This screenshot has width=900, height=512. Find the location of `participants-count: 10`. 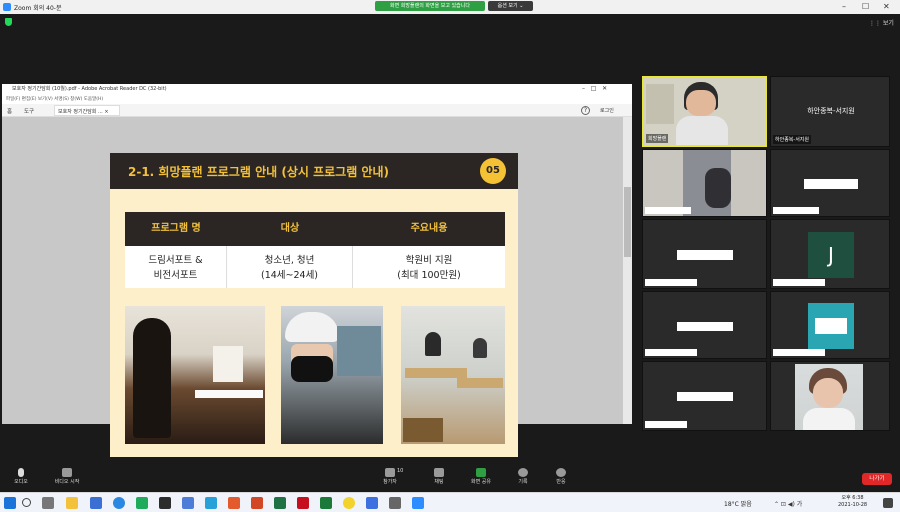

participants-count: 10 is located at coordinates (400, 471).